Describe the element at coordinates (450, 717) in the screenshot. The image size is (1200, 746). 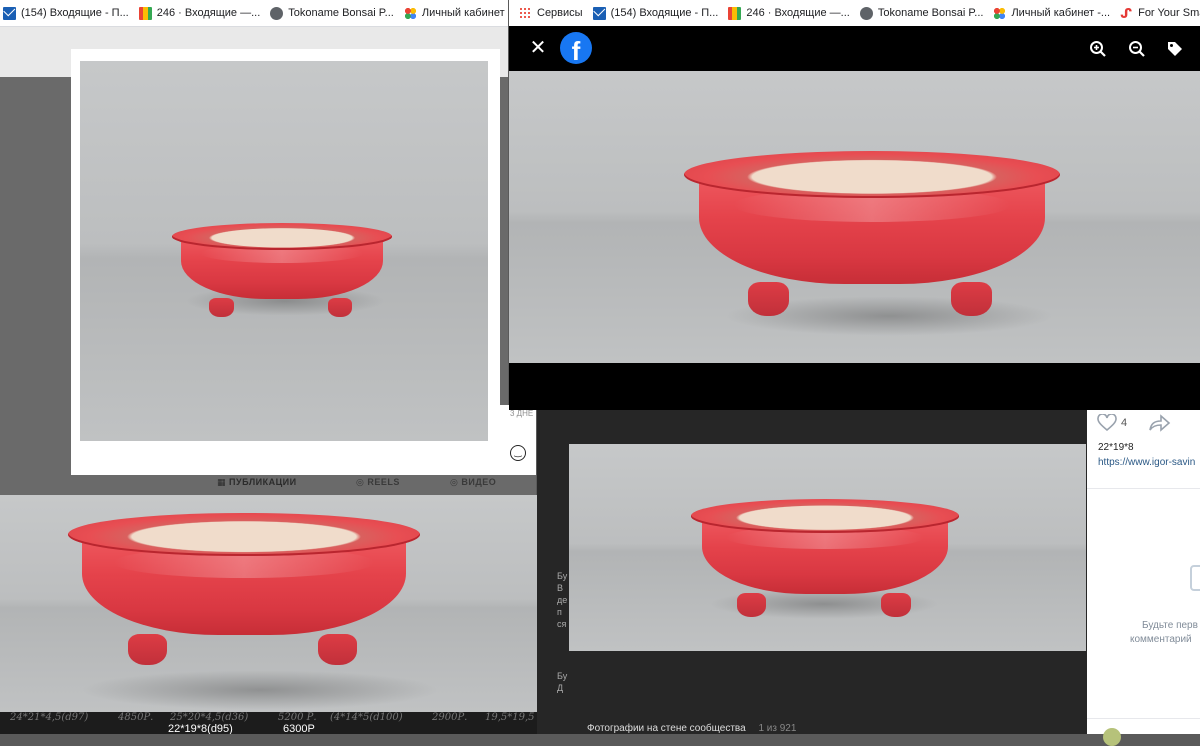
I see `price-item-price: 2900Р.` at that location.